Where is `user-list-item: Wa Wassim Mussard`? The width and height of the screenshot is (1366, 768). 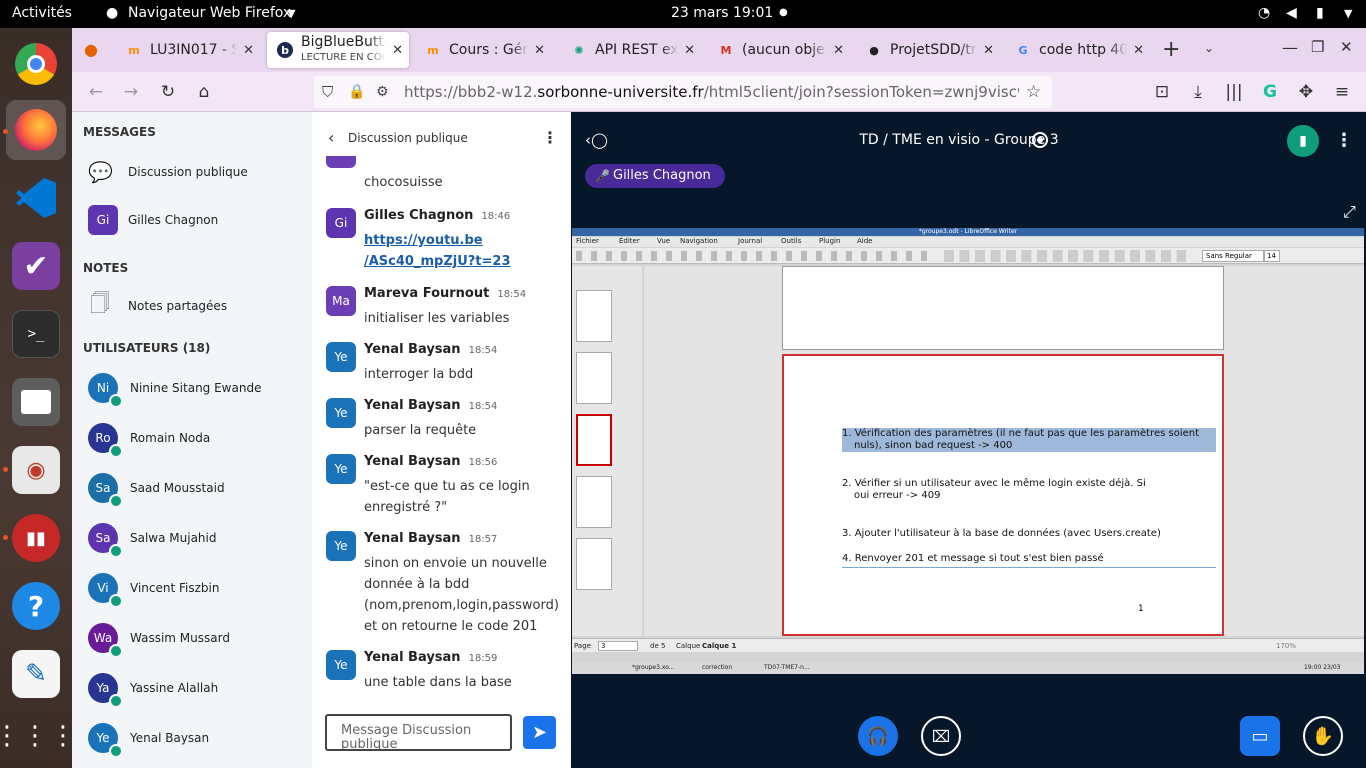
user-list-item: Wa Wassim Mussard is located at coordinates (192, 638).